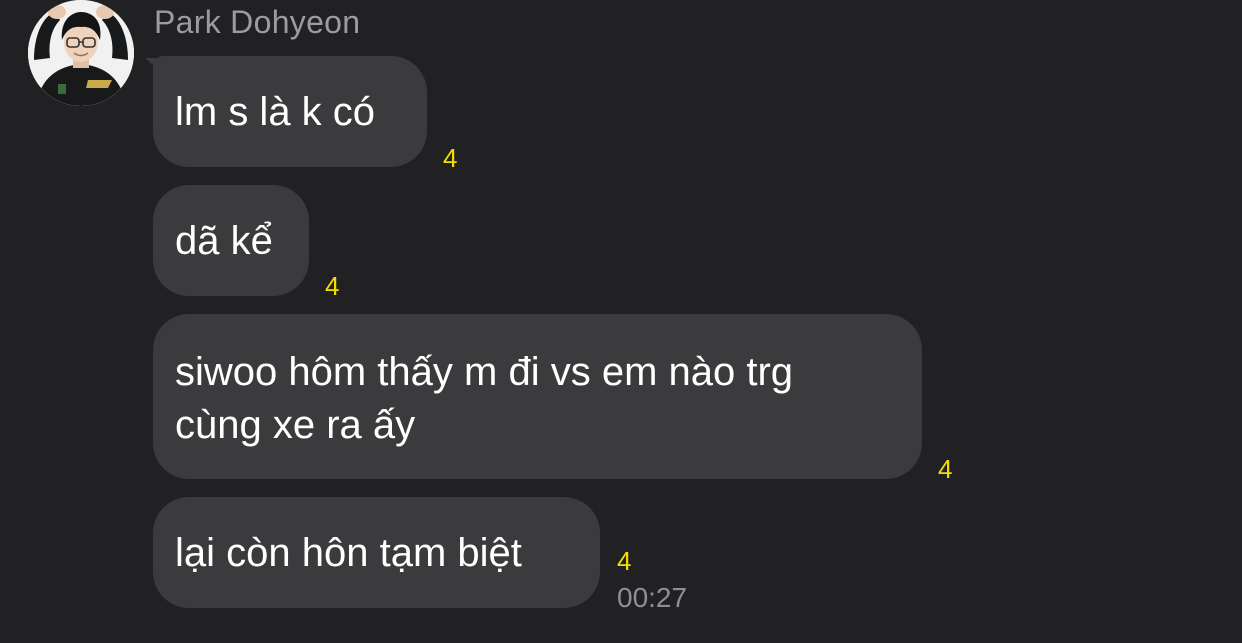 The image size is (1242, 643). Describe the element at coordinates (224, 241) in the screenshot. I see `message-text-2: dã kể` at that location.